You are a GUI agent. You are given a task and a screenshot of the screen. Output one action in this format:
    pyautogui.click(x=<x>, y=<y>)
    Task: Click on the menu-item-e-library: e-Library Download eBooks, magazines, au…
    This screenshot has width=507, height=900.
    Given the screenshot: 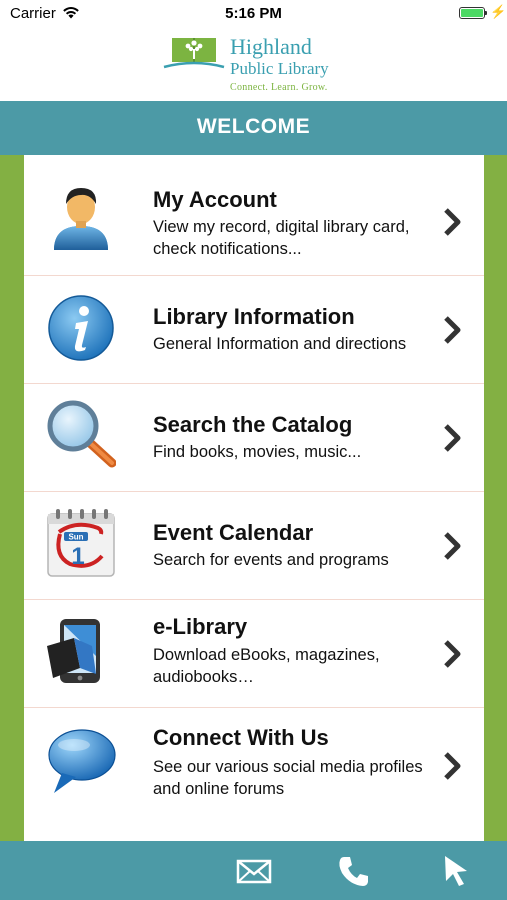 What is the action you would take?
    pyautogui.click(x=254, y=654)
    